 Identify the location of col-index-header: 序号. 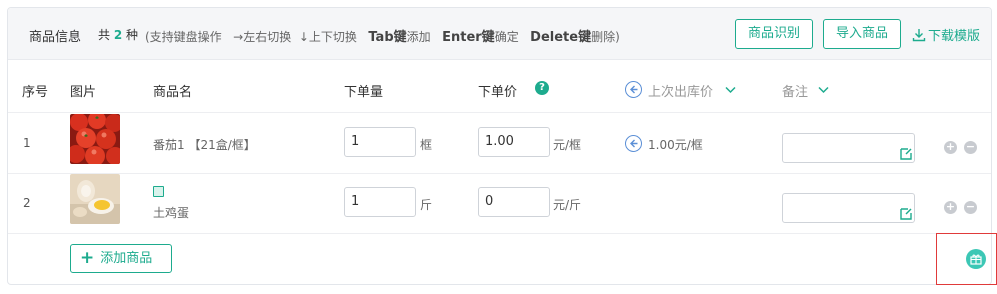
(35, 92).